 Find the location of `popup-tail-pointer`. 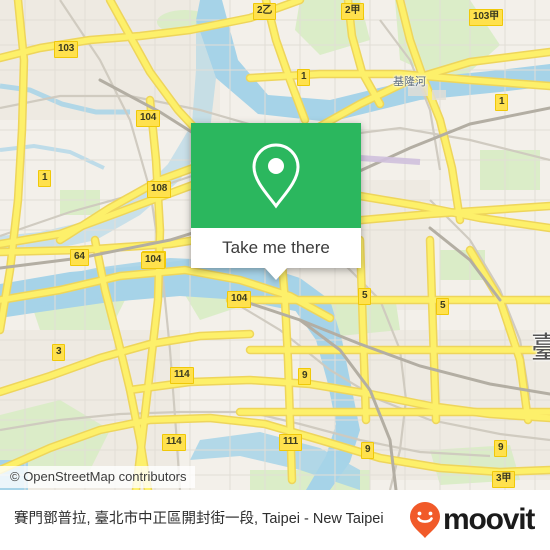

popup-tail-pointer is located at coordinates (276, 274).